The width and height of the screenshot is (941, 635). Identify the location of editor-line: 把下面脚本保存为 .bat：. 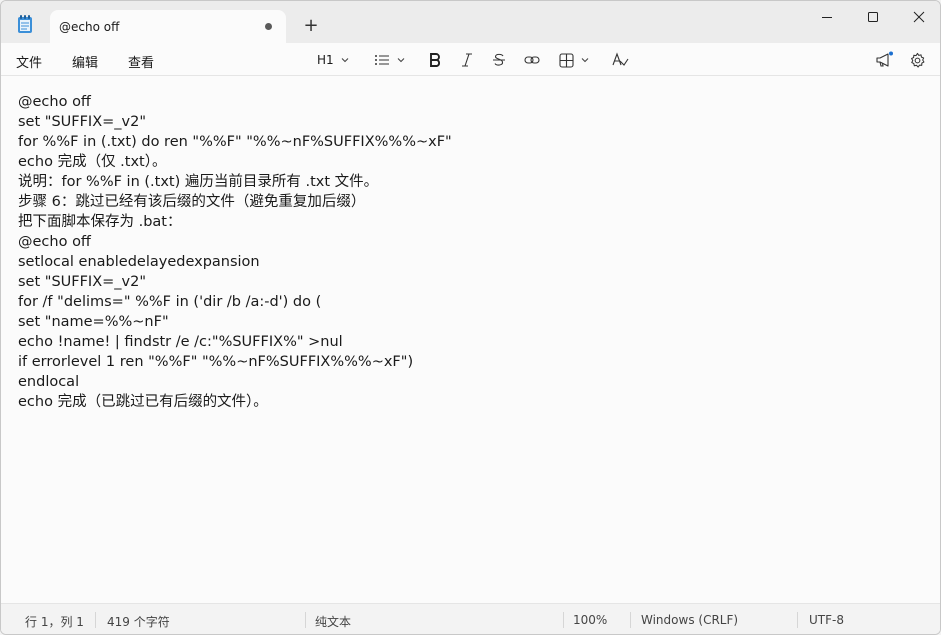
(100, 222).